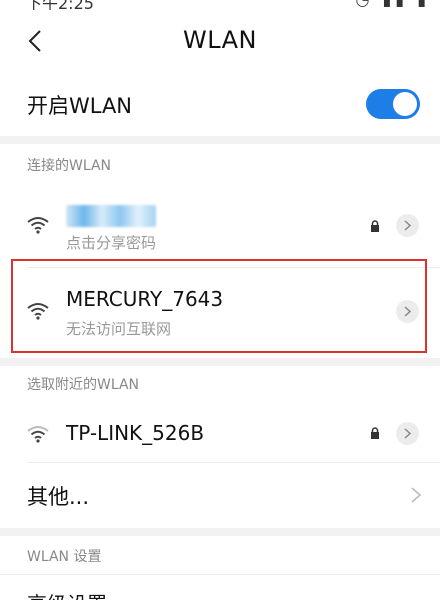  Describe the element at coordinates (67, 594) in the screenshot. I see `advanced-settings-label: 高级设置` at that location.